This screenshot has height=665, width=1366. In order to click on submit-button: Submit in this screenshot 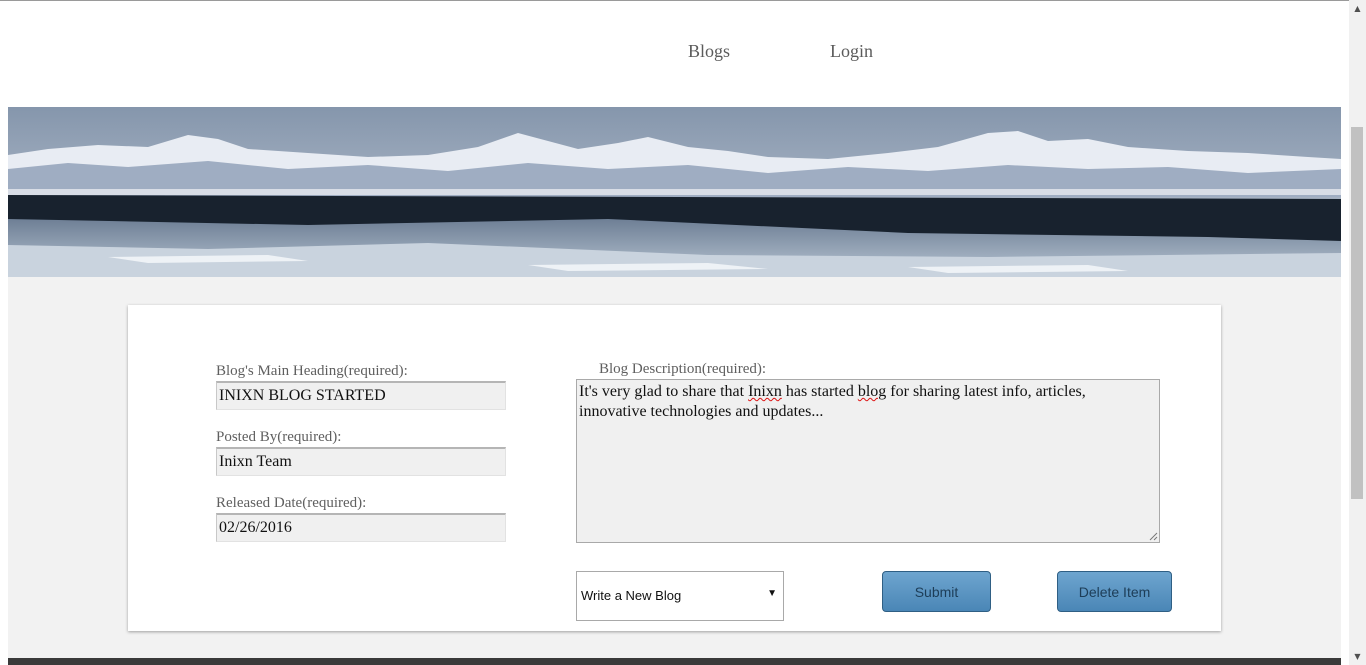, I will do `click(936, 591)`.